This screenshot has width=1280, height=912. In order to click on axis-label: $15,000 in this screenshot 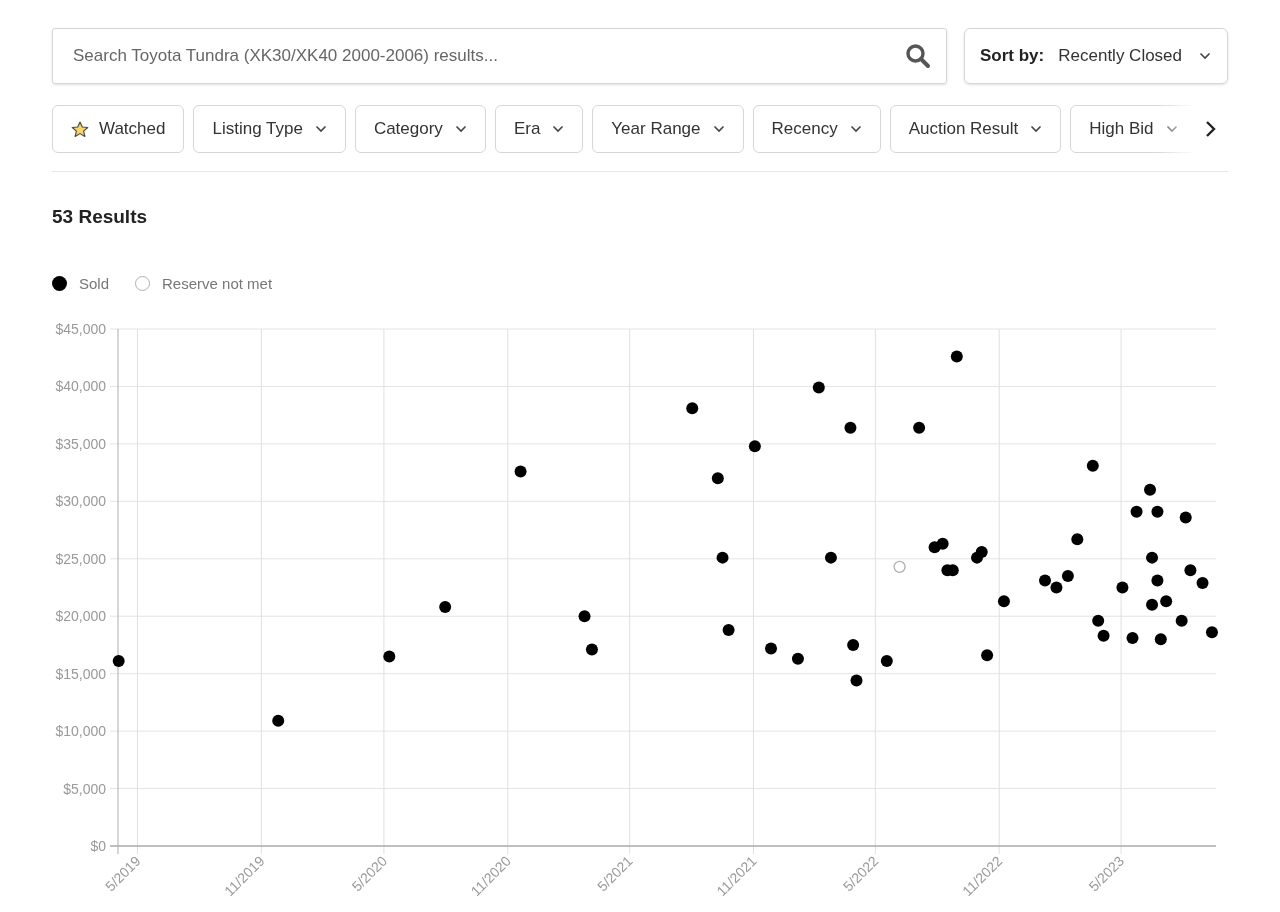, I will do `click(80, 673)`.